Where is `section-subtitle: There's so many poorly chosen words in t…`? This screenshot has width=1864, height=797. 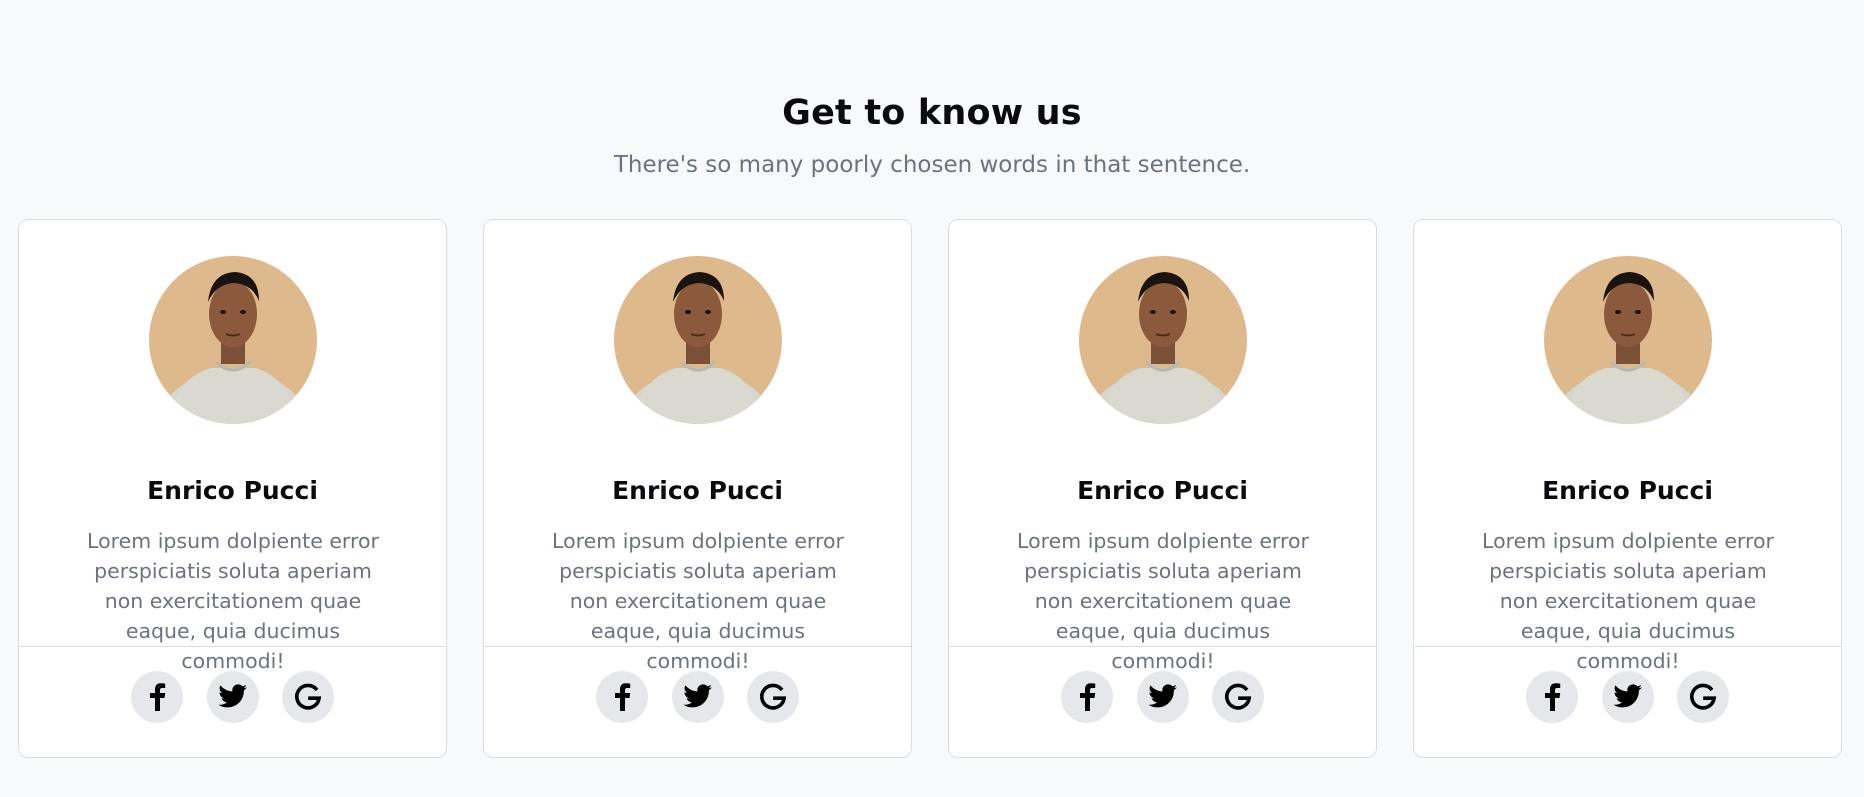 section-subtitle: There's so many poorly chosen words in t… is located at coordinates (932, 165).